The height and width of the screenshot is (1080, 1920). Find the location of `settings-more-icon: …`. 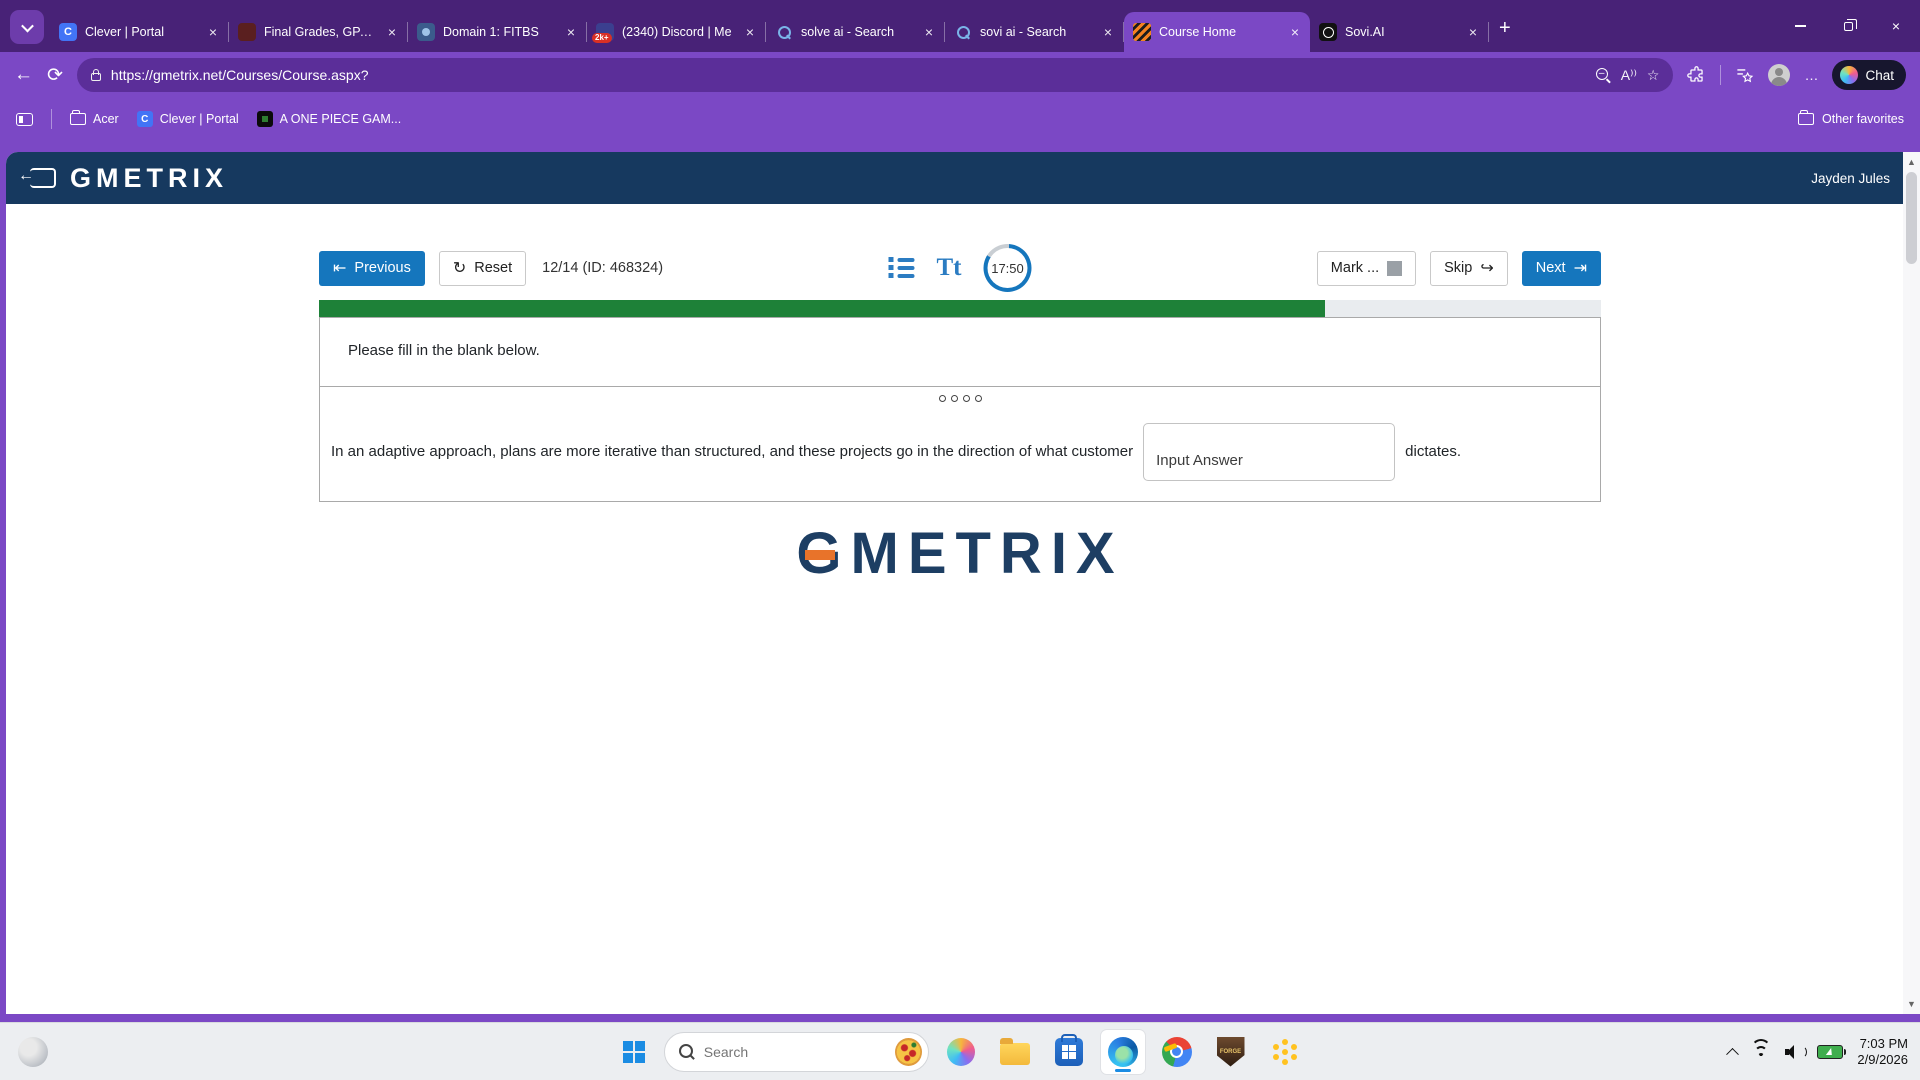

settings-more-icon: … is located at coordinates (1811, 75).